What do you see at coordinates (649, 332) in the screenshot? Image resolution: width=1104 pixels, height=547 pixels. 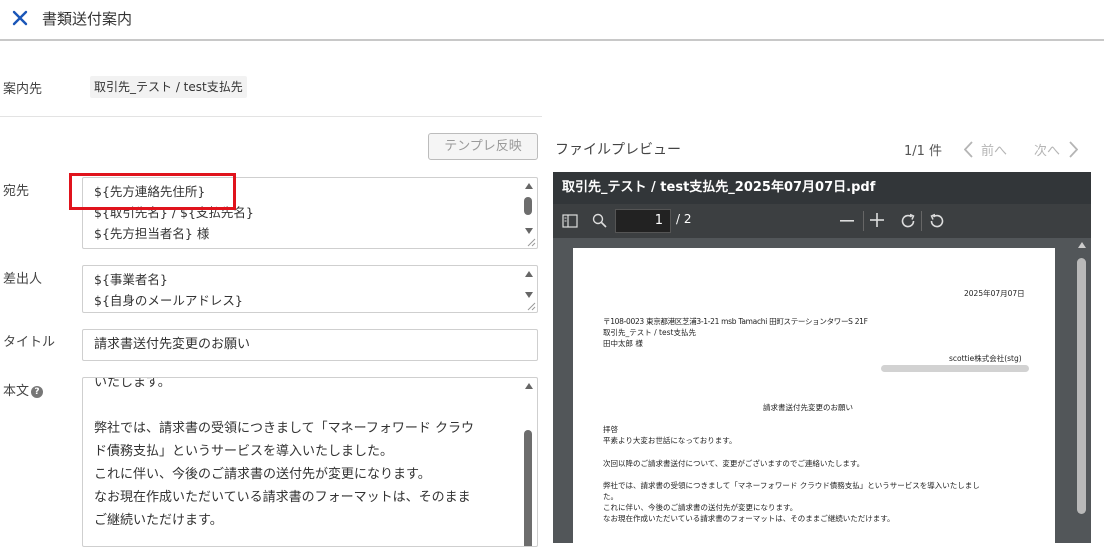 I see `doc-to-company: 取引先_テスト / test支払先` at bounding box center [649, 332].